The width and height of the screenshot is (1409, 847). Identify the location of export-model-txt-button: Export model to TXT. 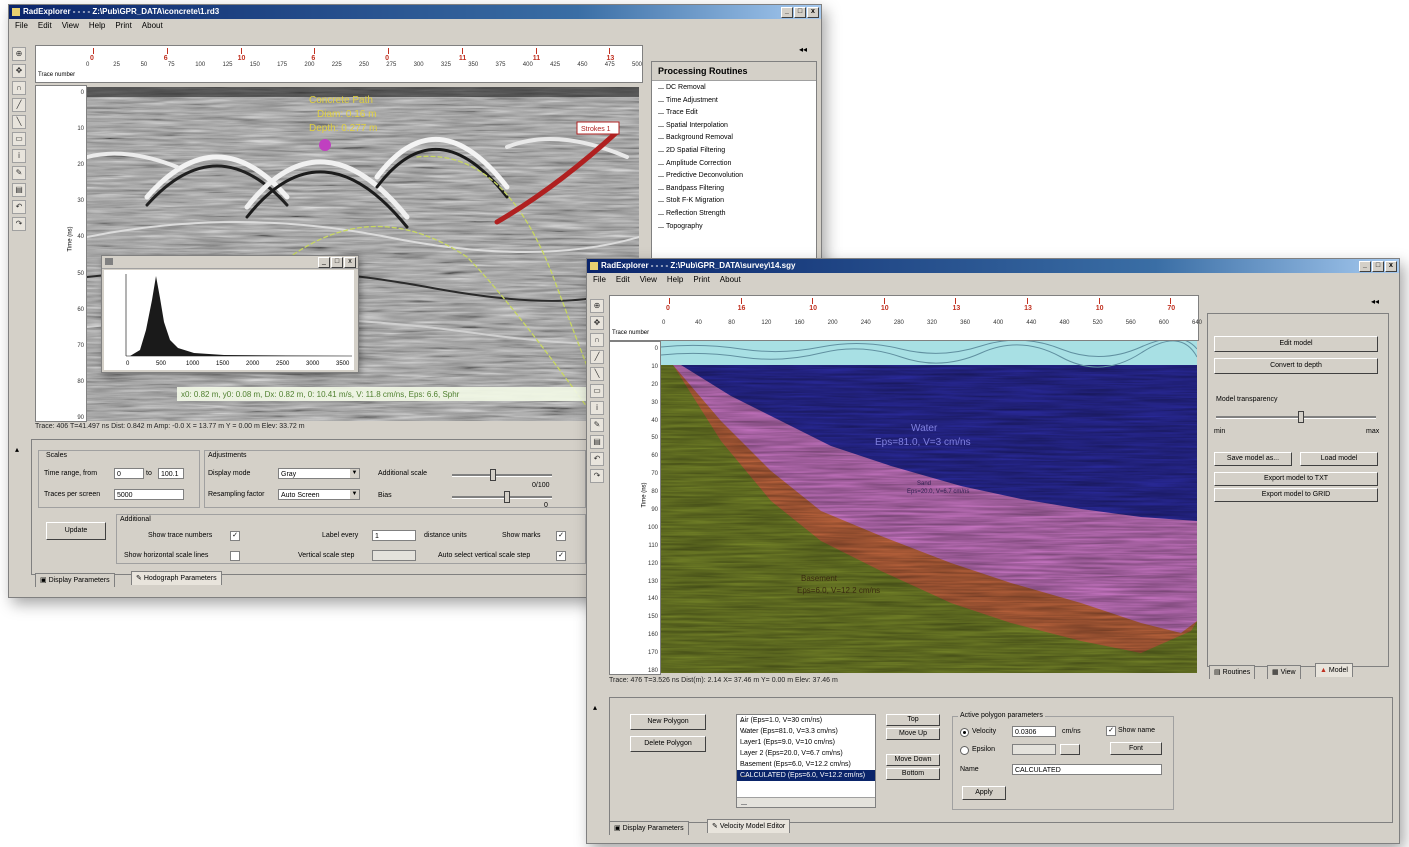
(1296, 479).